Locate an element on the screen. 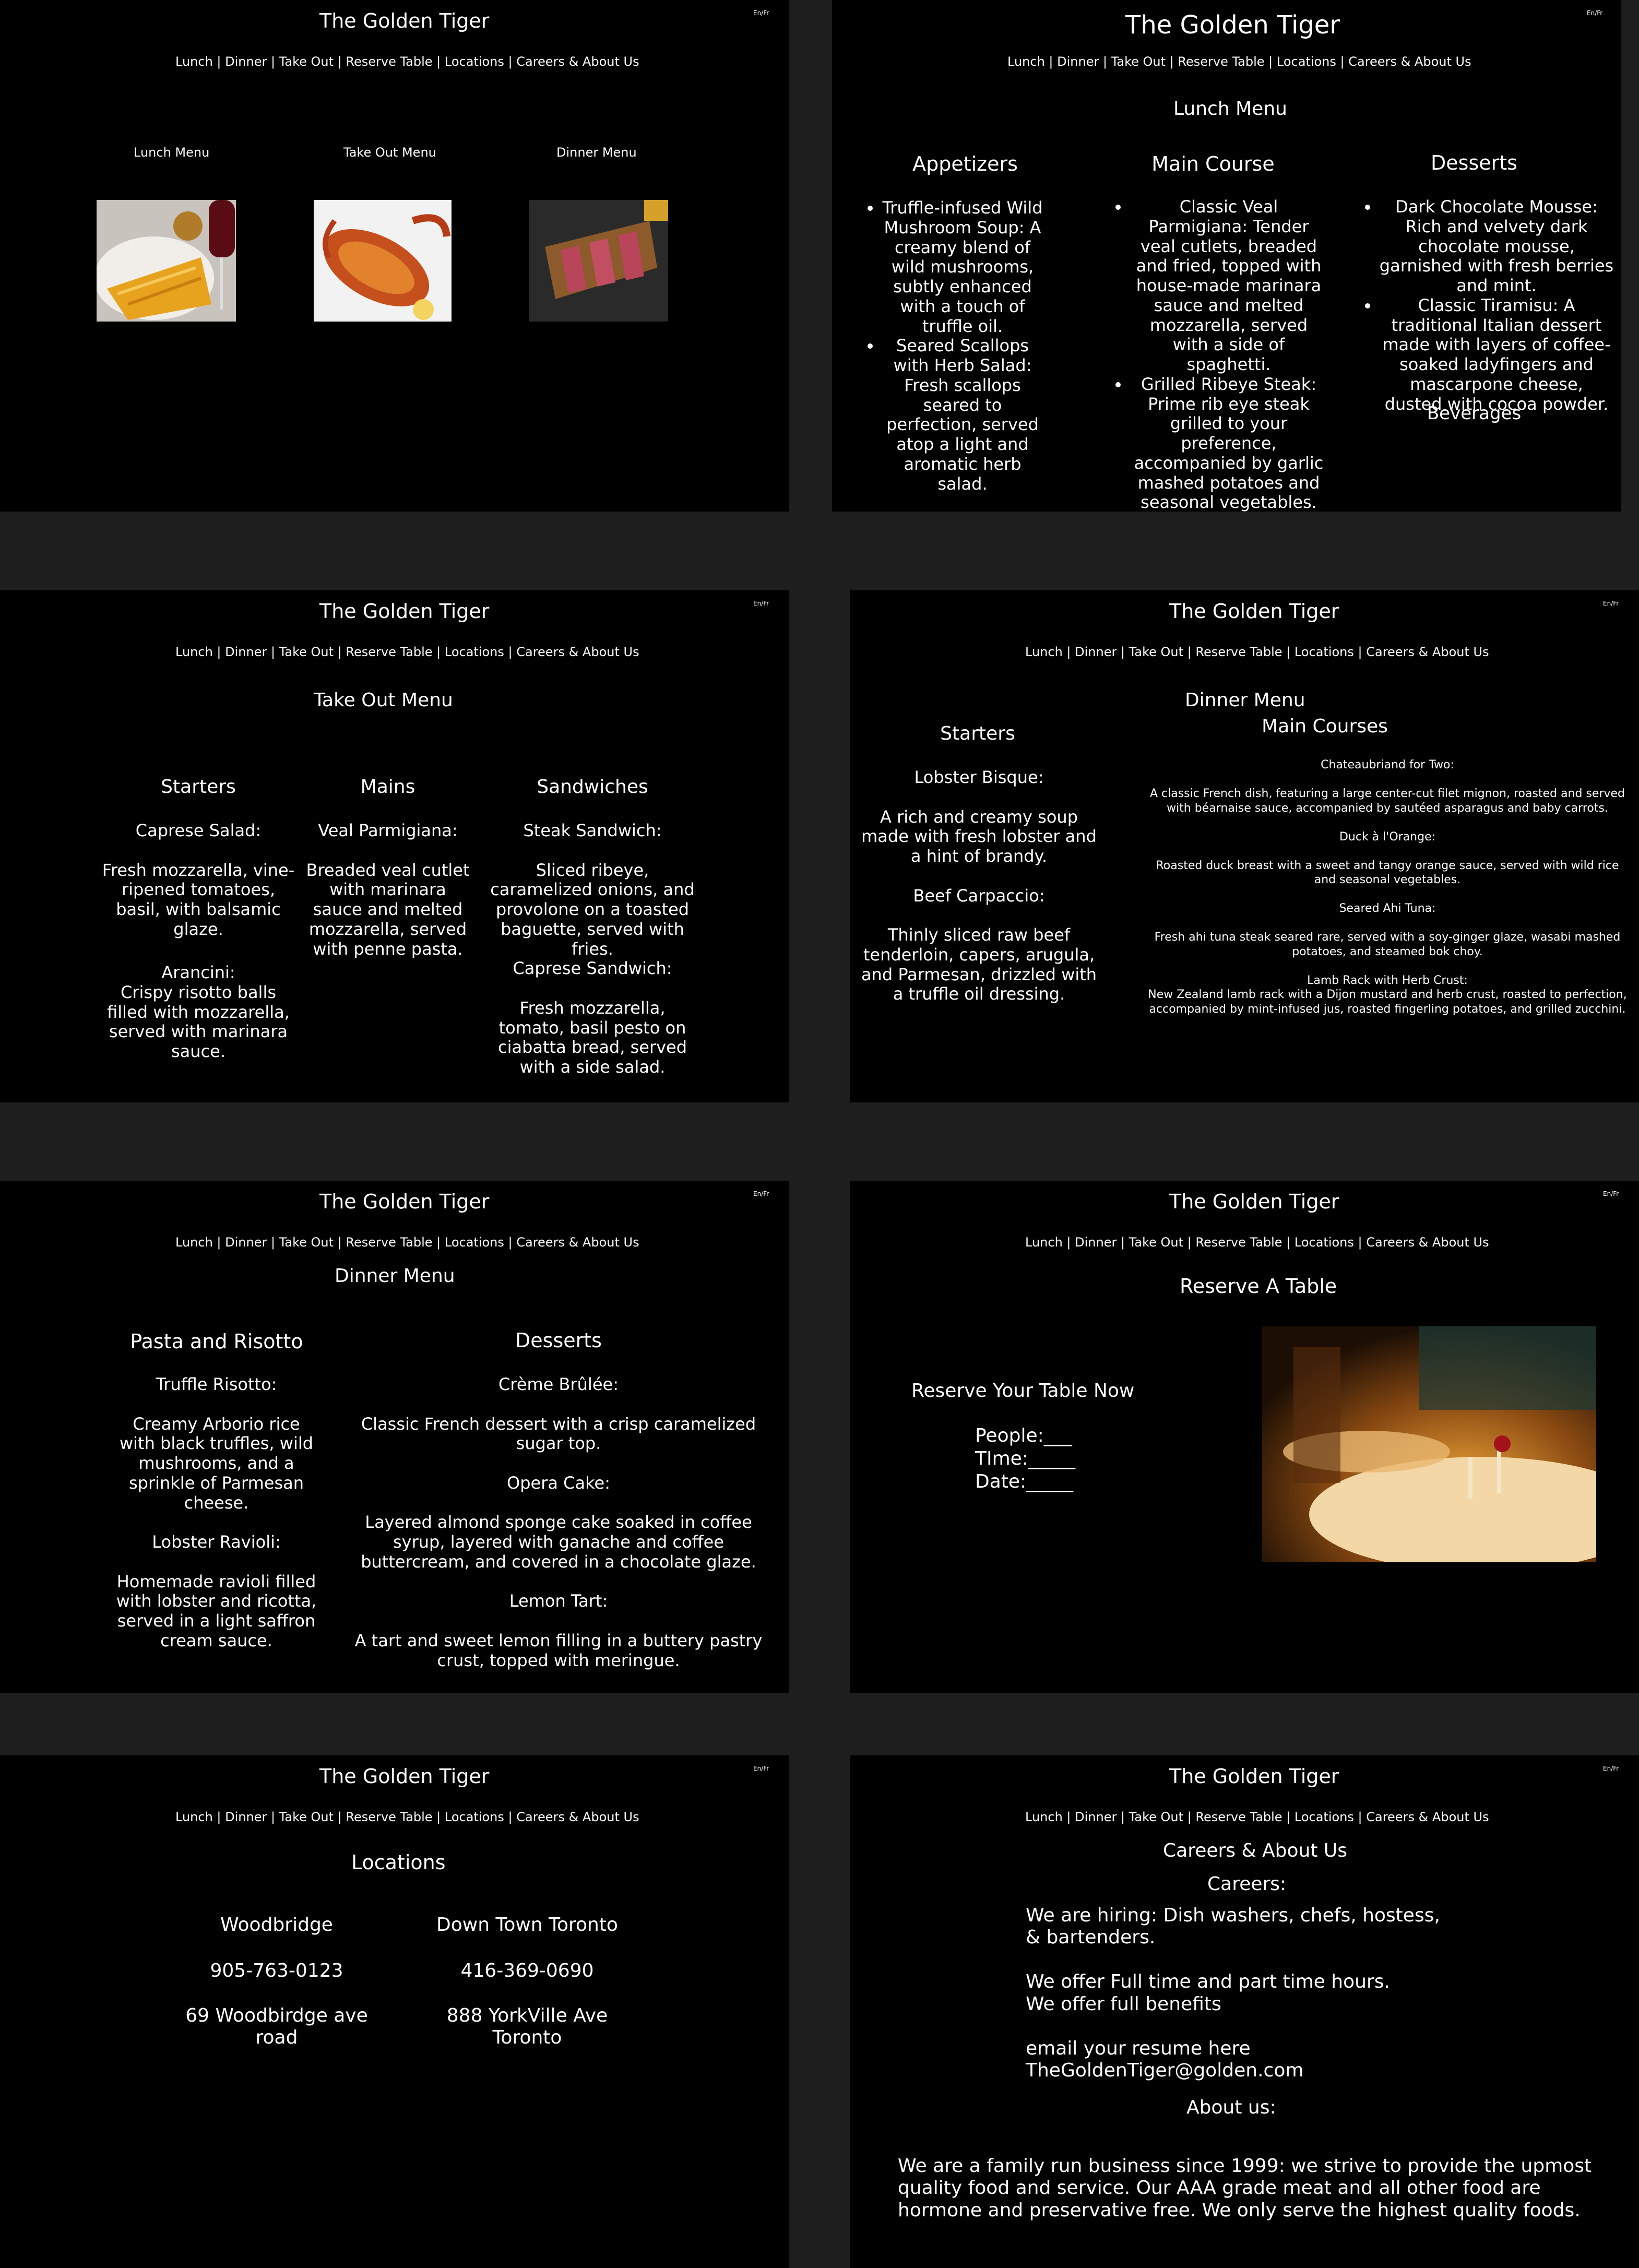 This screenshot has width=1639, height=2268. lunch-menu-card-label: Lunch Menu is located at coordinates (172, 152).